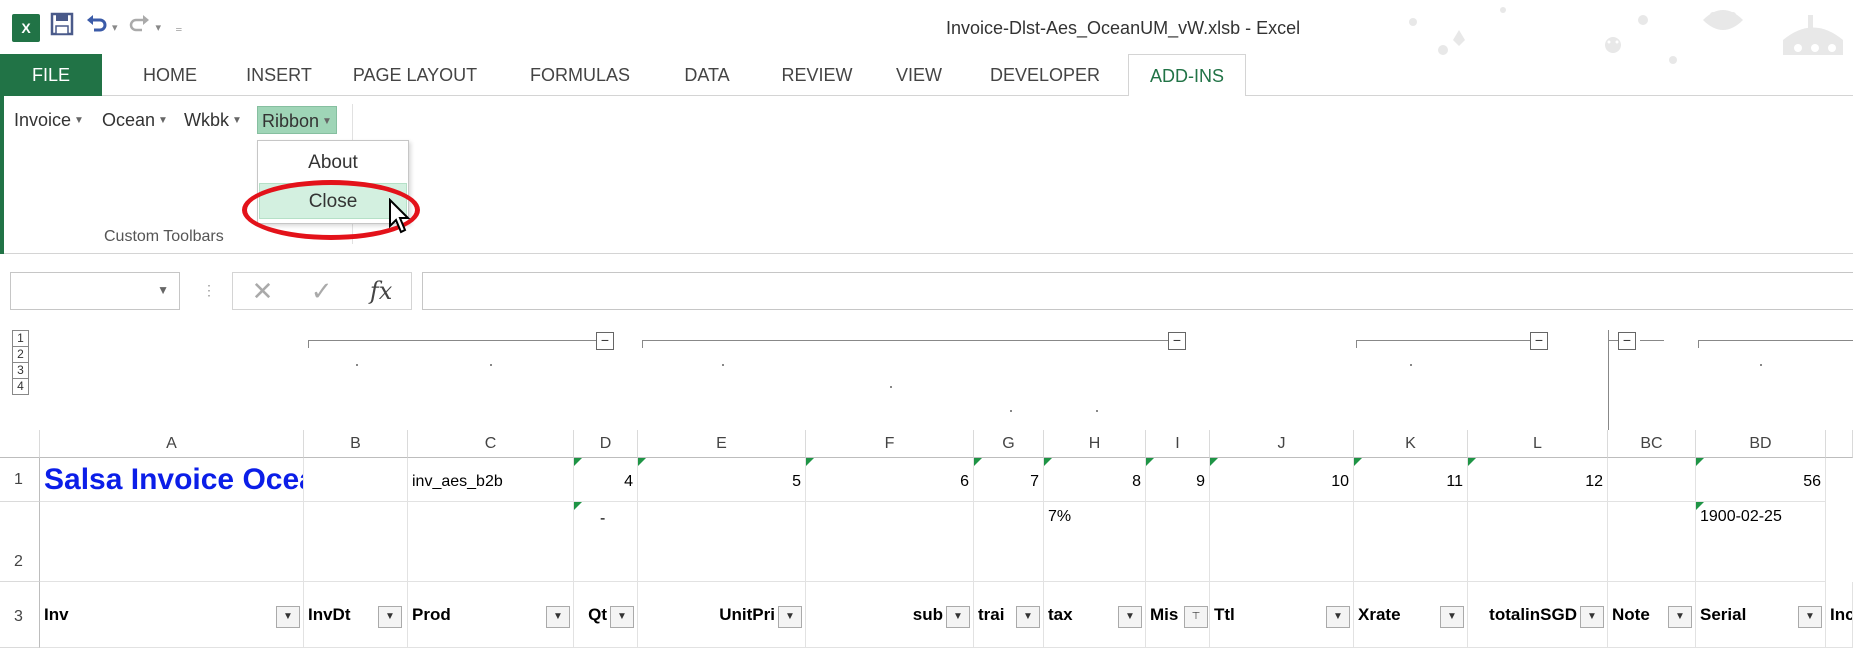 The image size is (1853, 648). I want to click on column-header-f: F, so click(890, 444).